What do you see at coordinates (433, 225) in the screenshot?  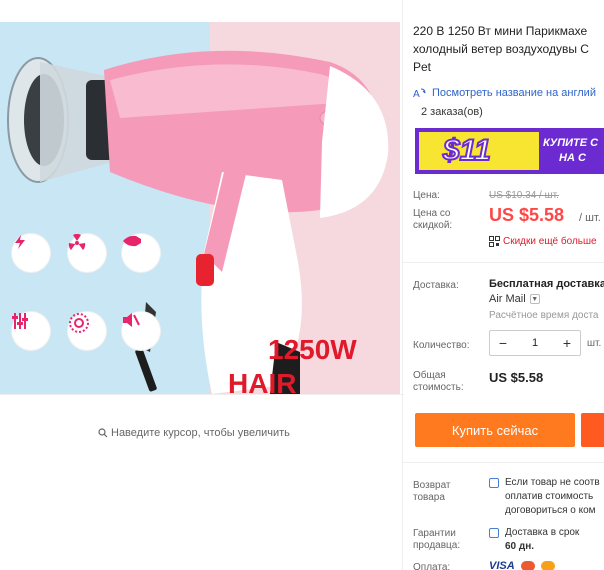 I see `discount-price-label-line2: скидкой:` at bounding box center [433, 225].